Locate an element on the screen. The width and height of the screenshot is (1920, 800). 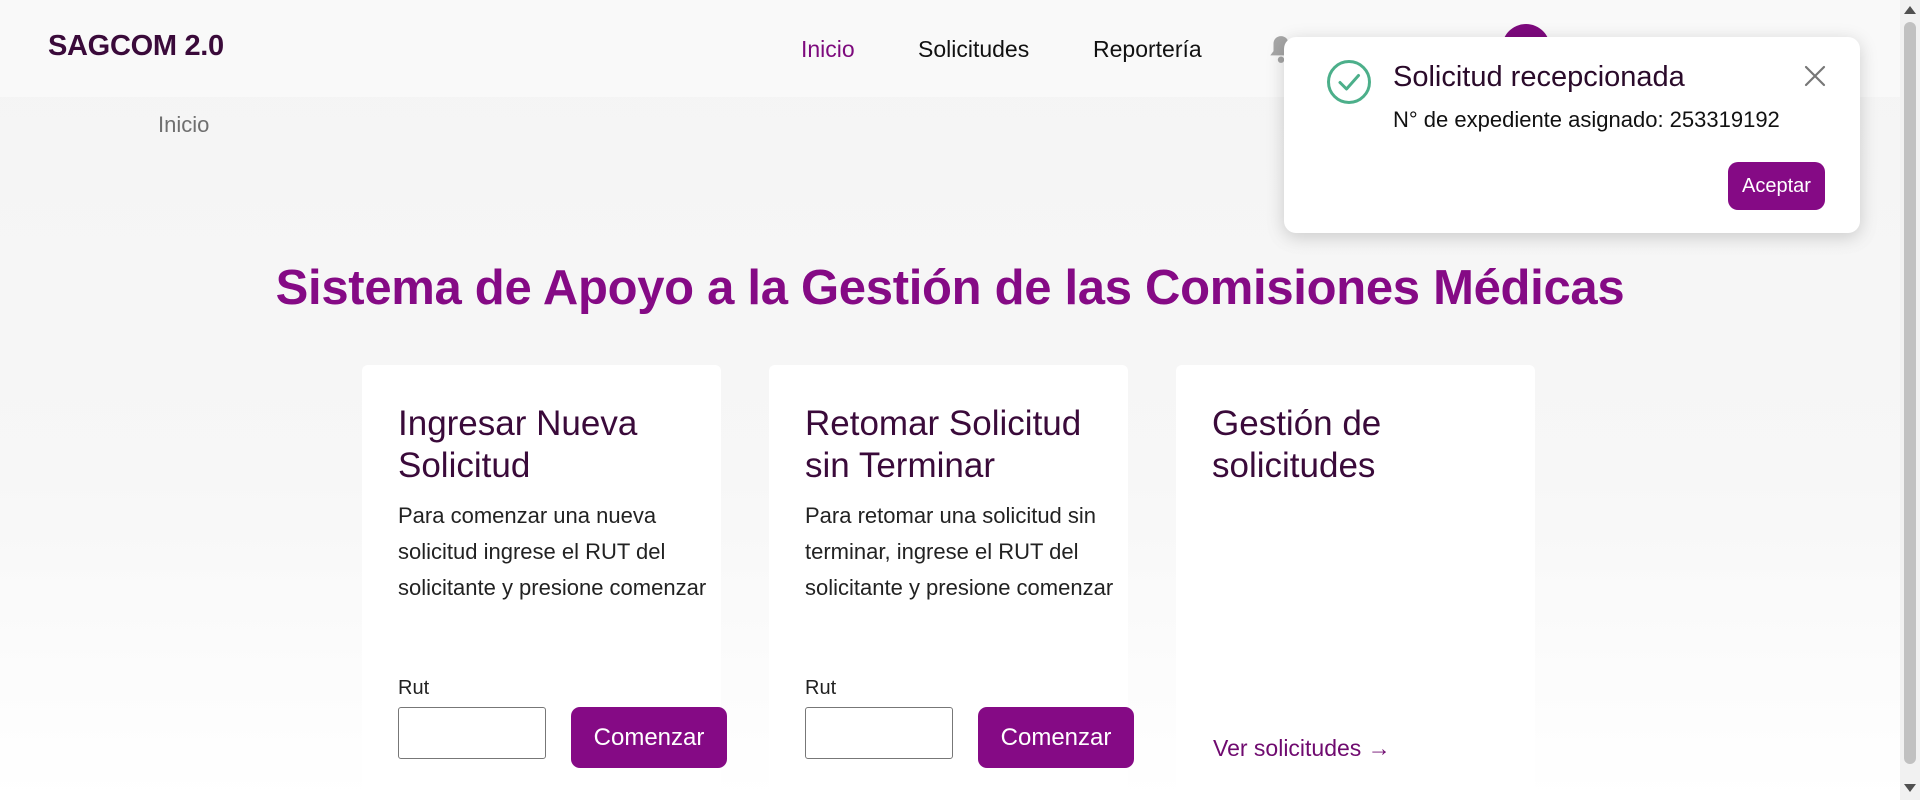
card-title: Gestión de solicitudes is located at coordinates (1297, 444).